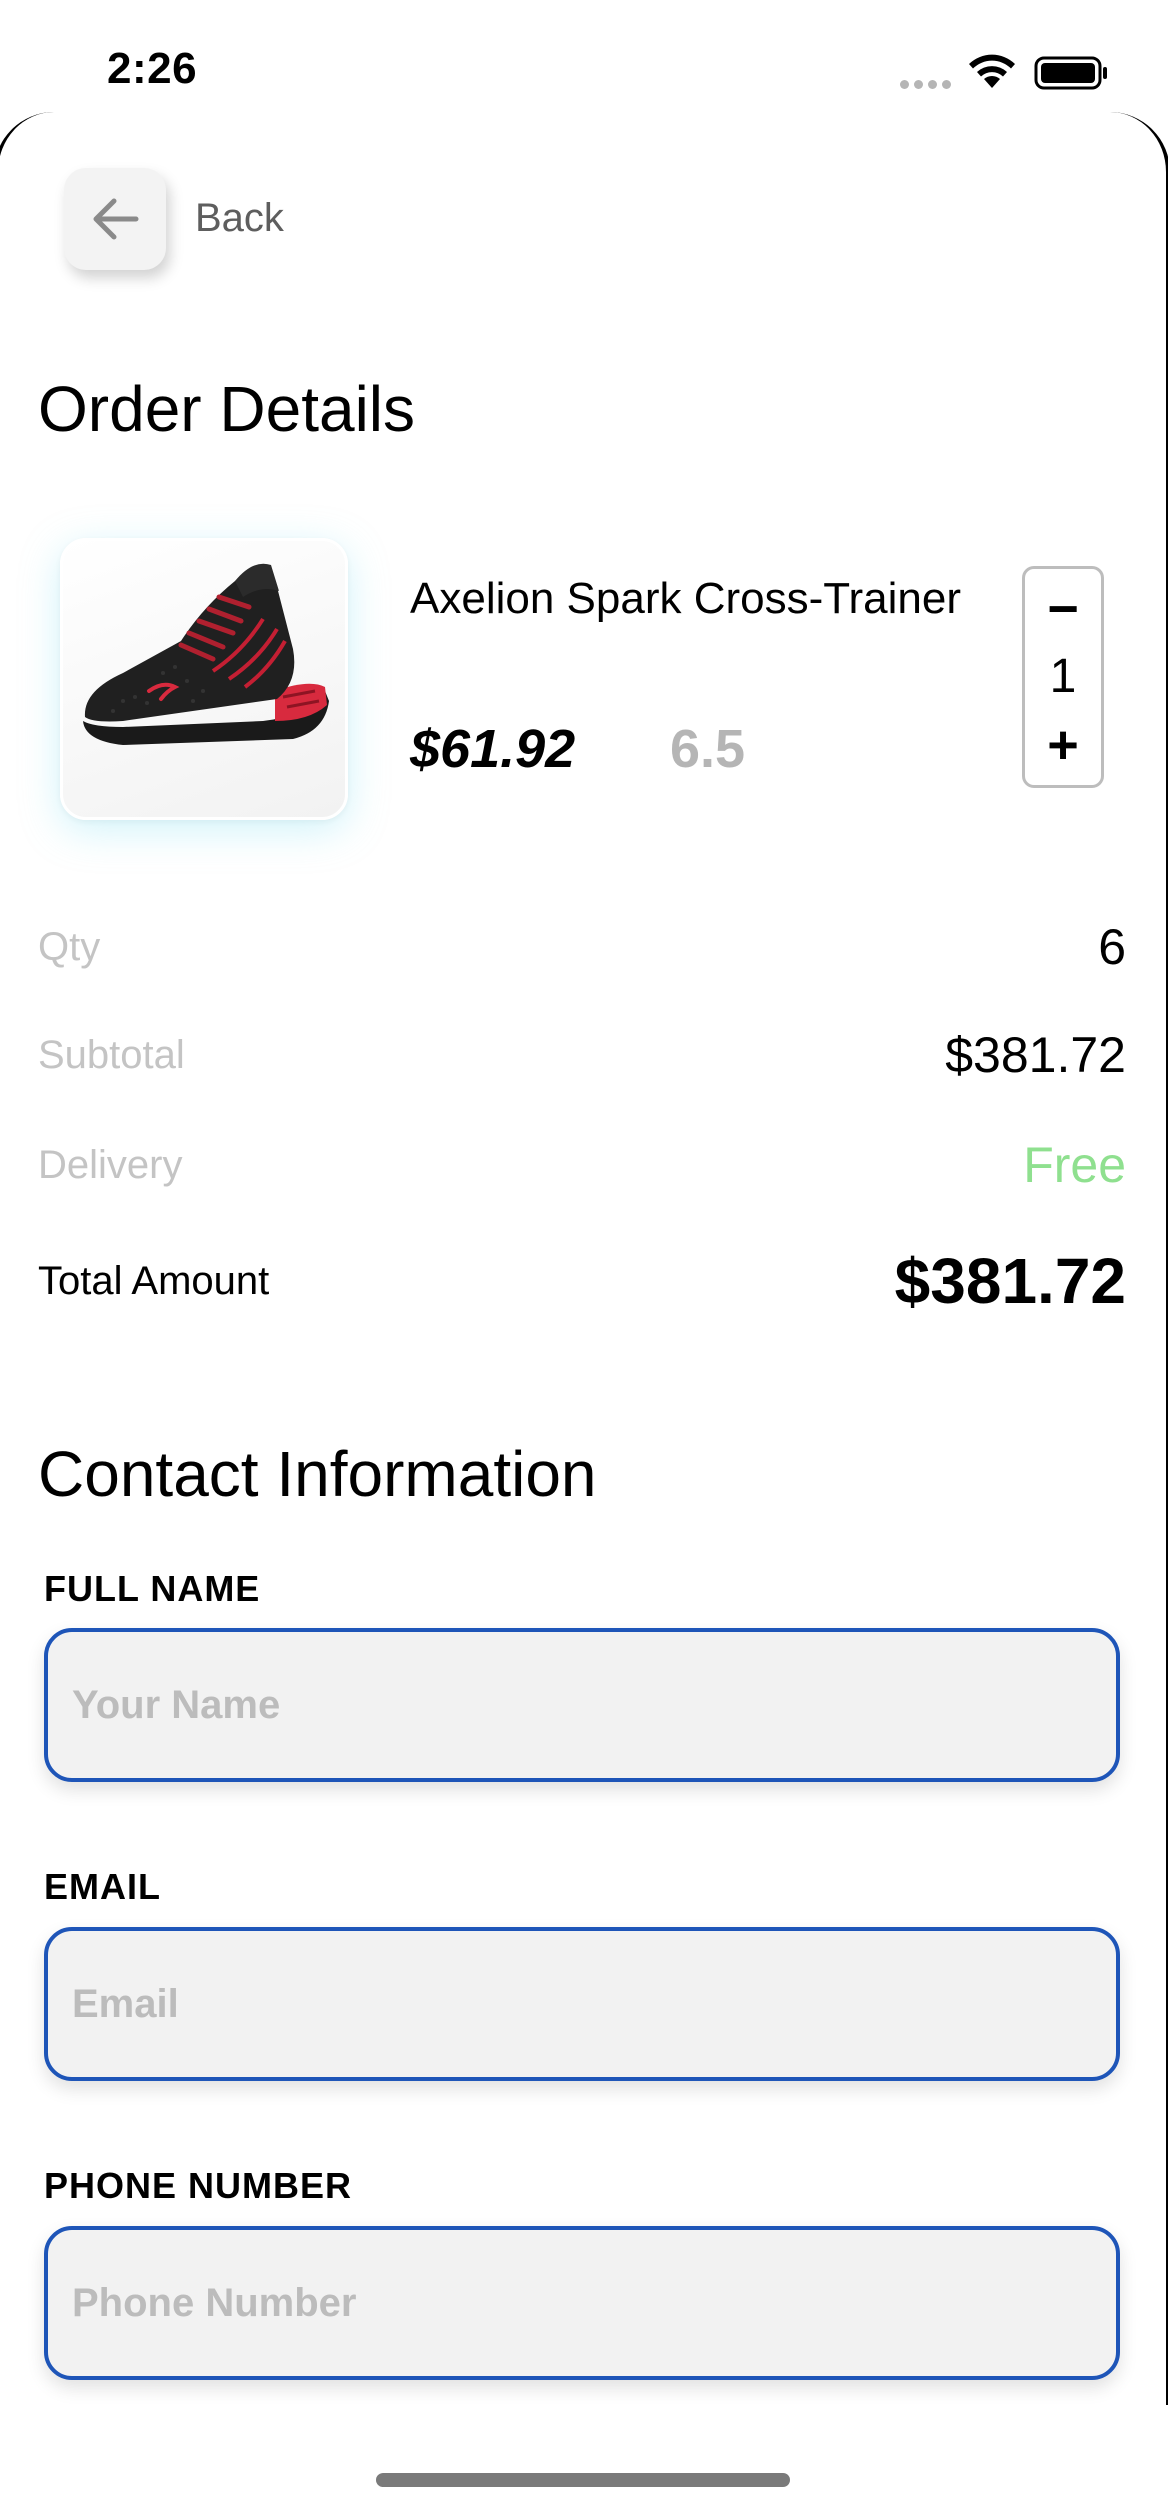 This screenshot has width=1168, height=2511. What do you see at coordinates (992, 71) in the screenshot?
I see `wifi-icon` at bounding box center [992, 71].